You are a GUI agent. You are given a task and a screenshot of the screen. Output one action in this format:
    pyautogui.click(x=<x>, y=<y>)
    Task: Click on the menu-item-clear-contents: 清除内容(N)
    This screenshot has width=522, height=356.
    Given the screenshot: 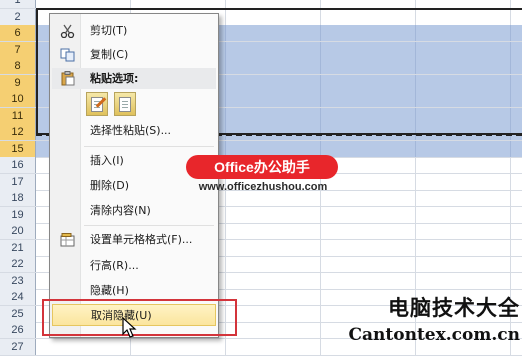 What is the action you would take?
    pyautogui.click(x=134, y=211)
    